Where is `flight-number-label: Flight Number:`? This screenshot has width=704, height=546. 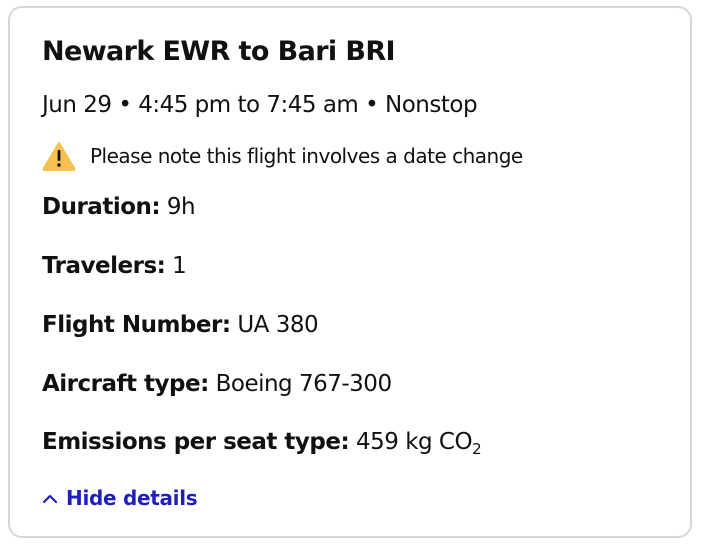
flight-number-label: Flight Number: is located at coordinates (136, 325).